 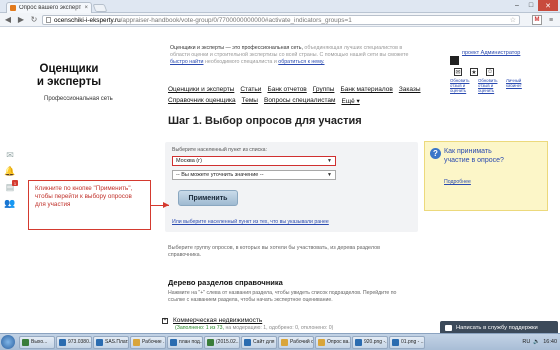 I want to click on messages-icon: ▤ 1, so click(x=11, y=186).